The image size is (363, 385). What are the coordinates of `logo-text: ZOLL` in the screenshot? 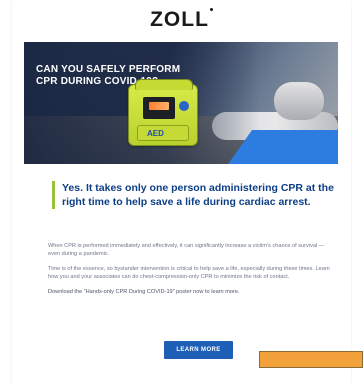 It's located at (179, 19).